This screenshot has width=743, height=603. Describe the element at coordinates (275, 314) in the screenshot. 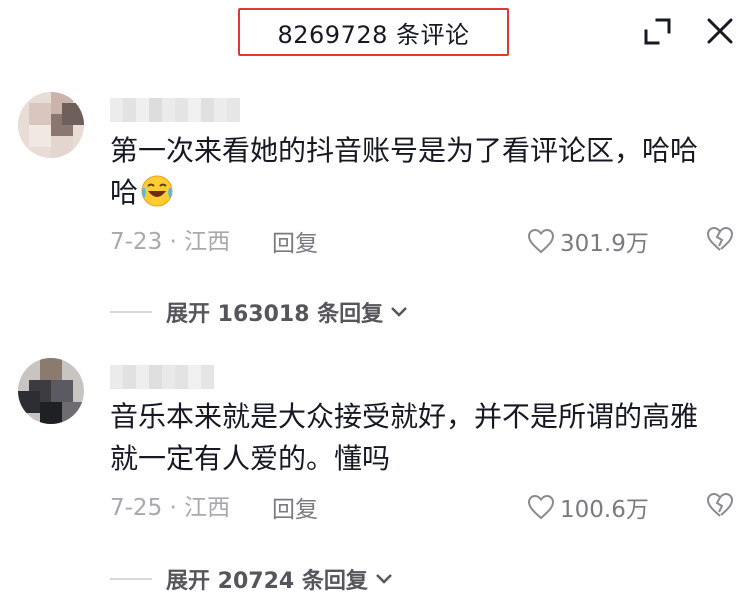

I see `expand-replies-label: 展开 163018 条回复` at that location.